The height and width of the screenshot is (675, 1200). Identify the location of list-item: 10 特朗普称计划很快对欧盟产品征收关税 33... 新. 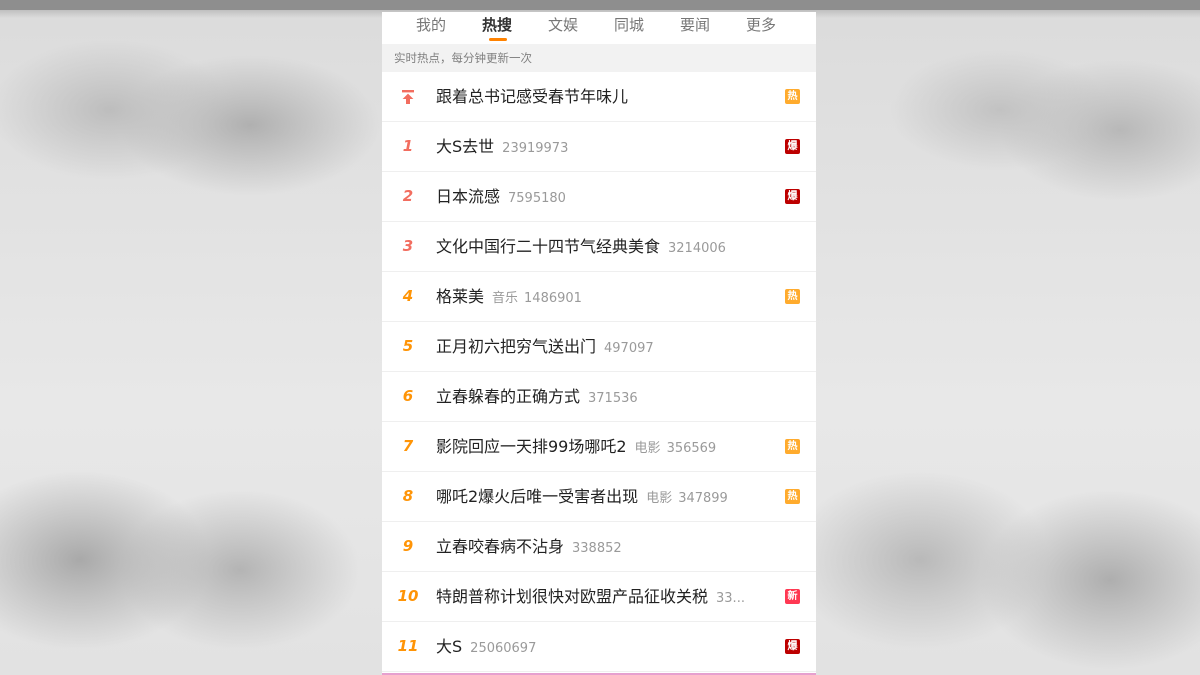
(599, 597).